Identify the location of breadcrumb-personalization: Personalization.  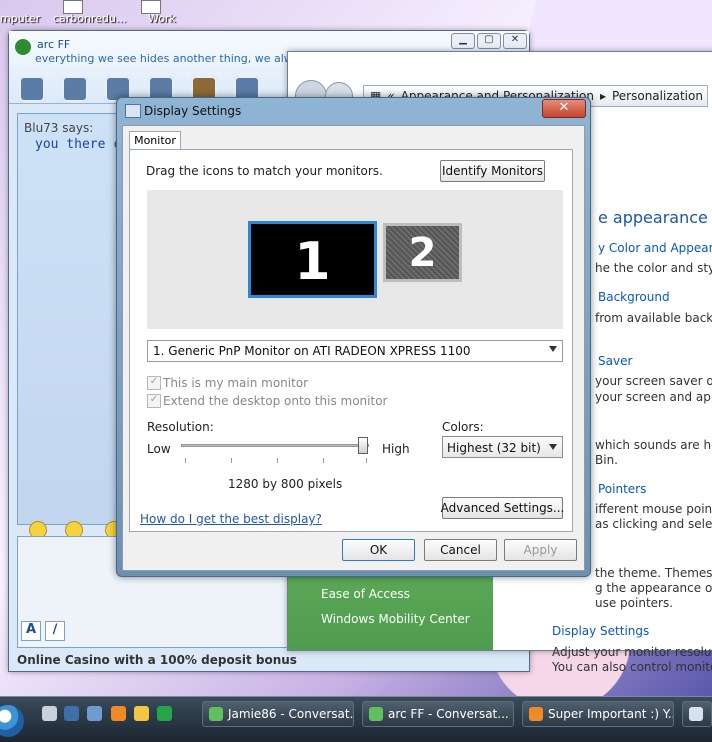
(657, 96).